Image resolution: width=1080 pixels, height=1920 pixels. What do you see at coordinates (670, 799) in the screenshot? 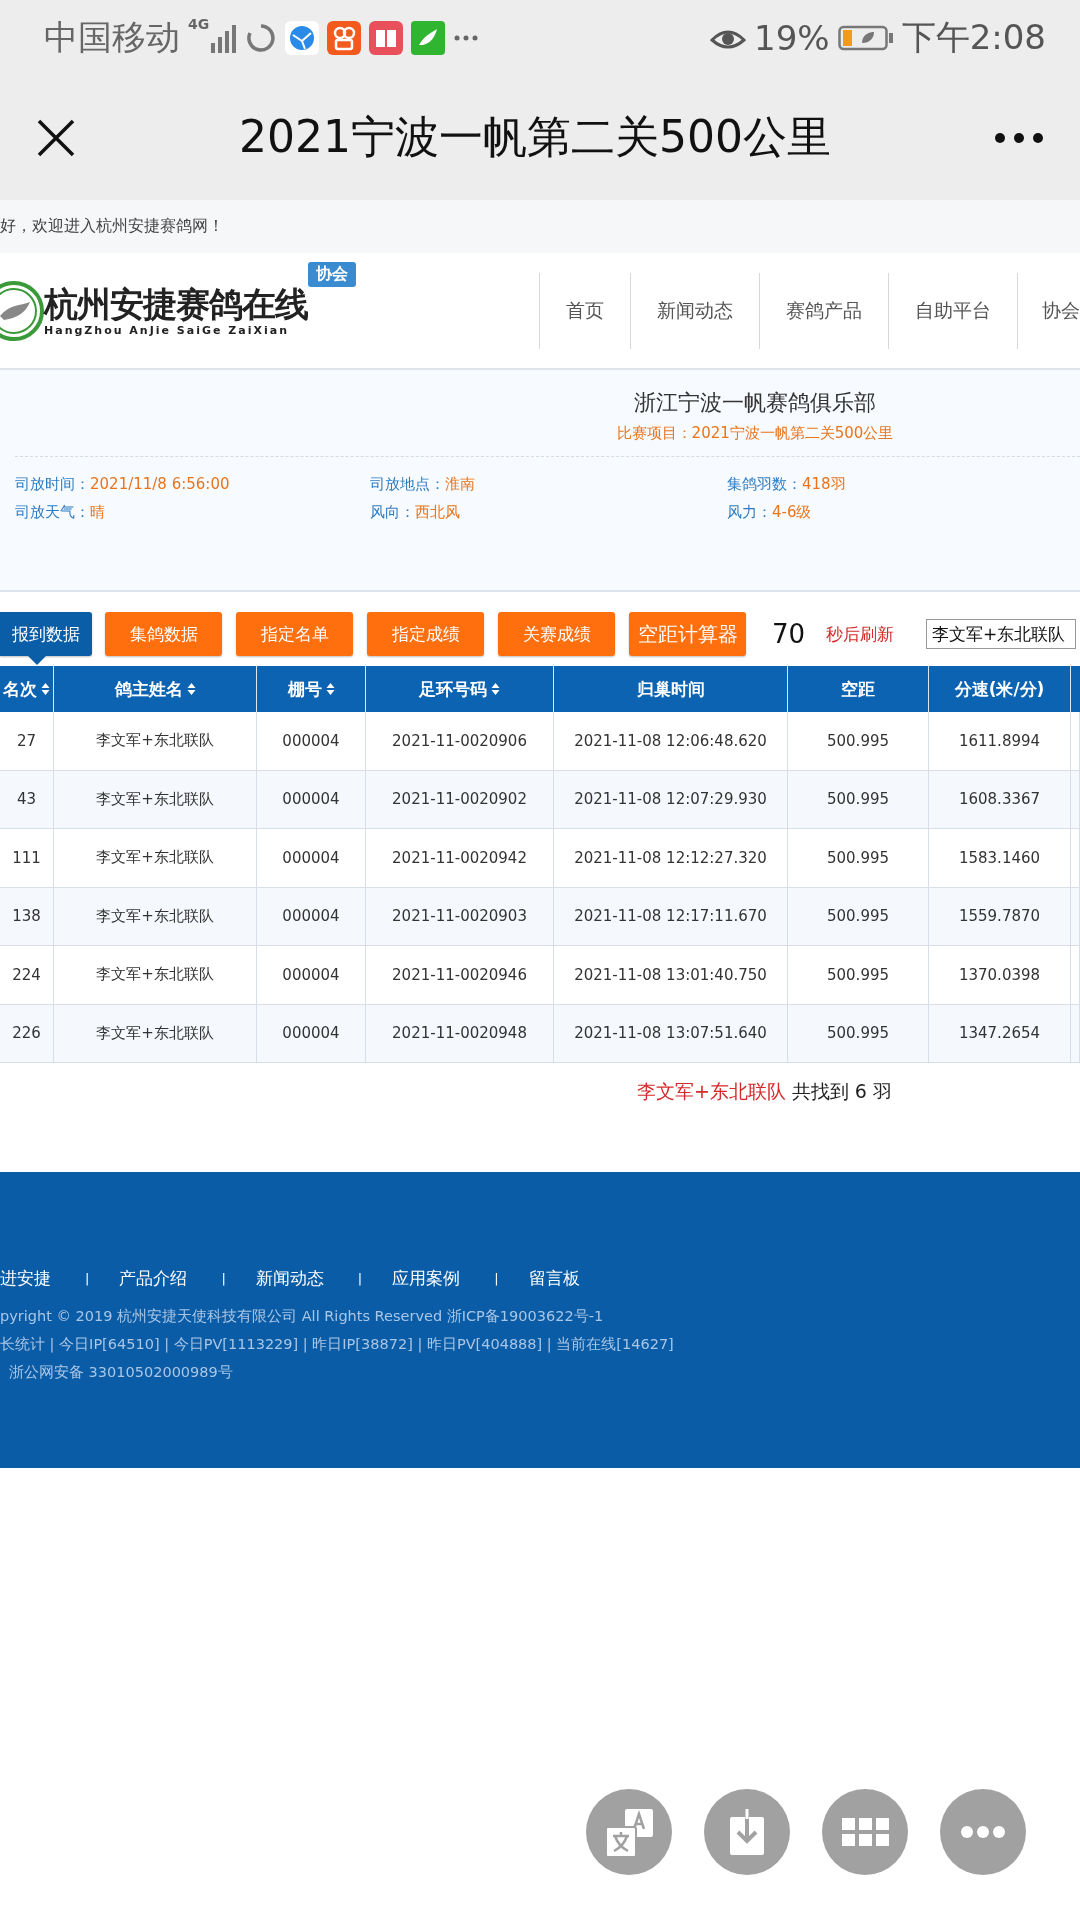
I see `table-cell: 2021-11-08 12:07:29.930` at bounding box center [670, 799].